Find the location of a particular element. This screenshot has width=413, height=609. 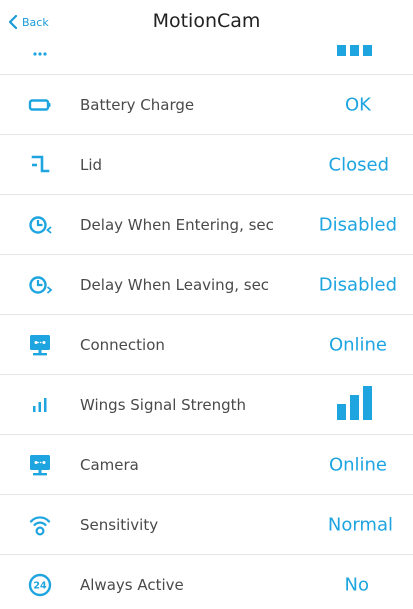

list-item-delay-entering: Delay When Entering, sec Disabled is located at coordinates (206, 225).